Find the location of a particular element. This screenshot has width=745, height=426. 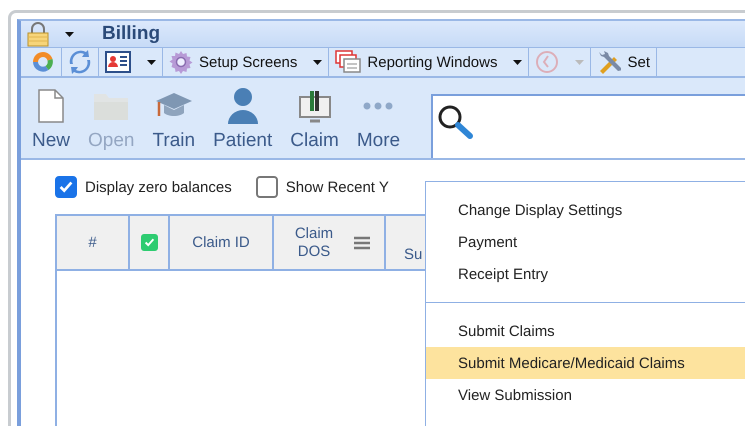

checkbox-label: Display zero balances is located at coordinates (158, 187).